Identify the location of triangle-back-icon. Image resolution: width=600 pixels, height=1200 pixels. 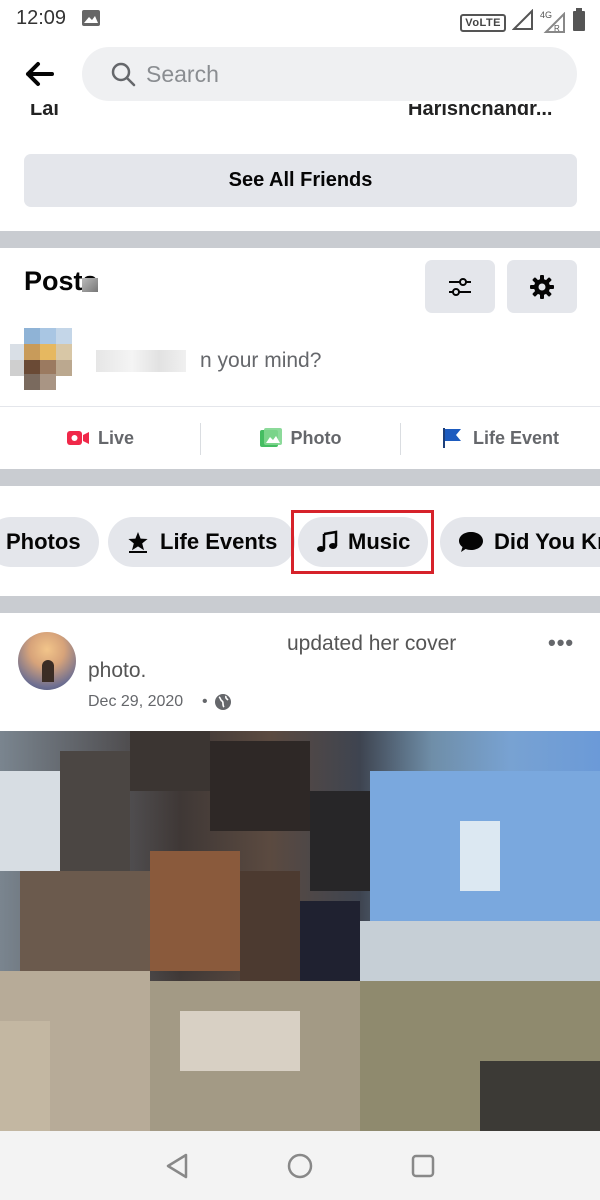
(177, 1166).